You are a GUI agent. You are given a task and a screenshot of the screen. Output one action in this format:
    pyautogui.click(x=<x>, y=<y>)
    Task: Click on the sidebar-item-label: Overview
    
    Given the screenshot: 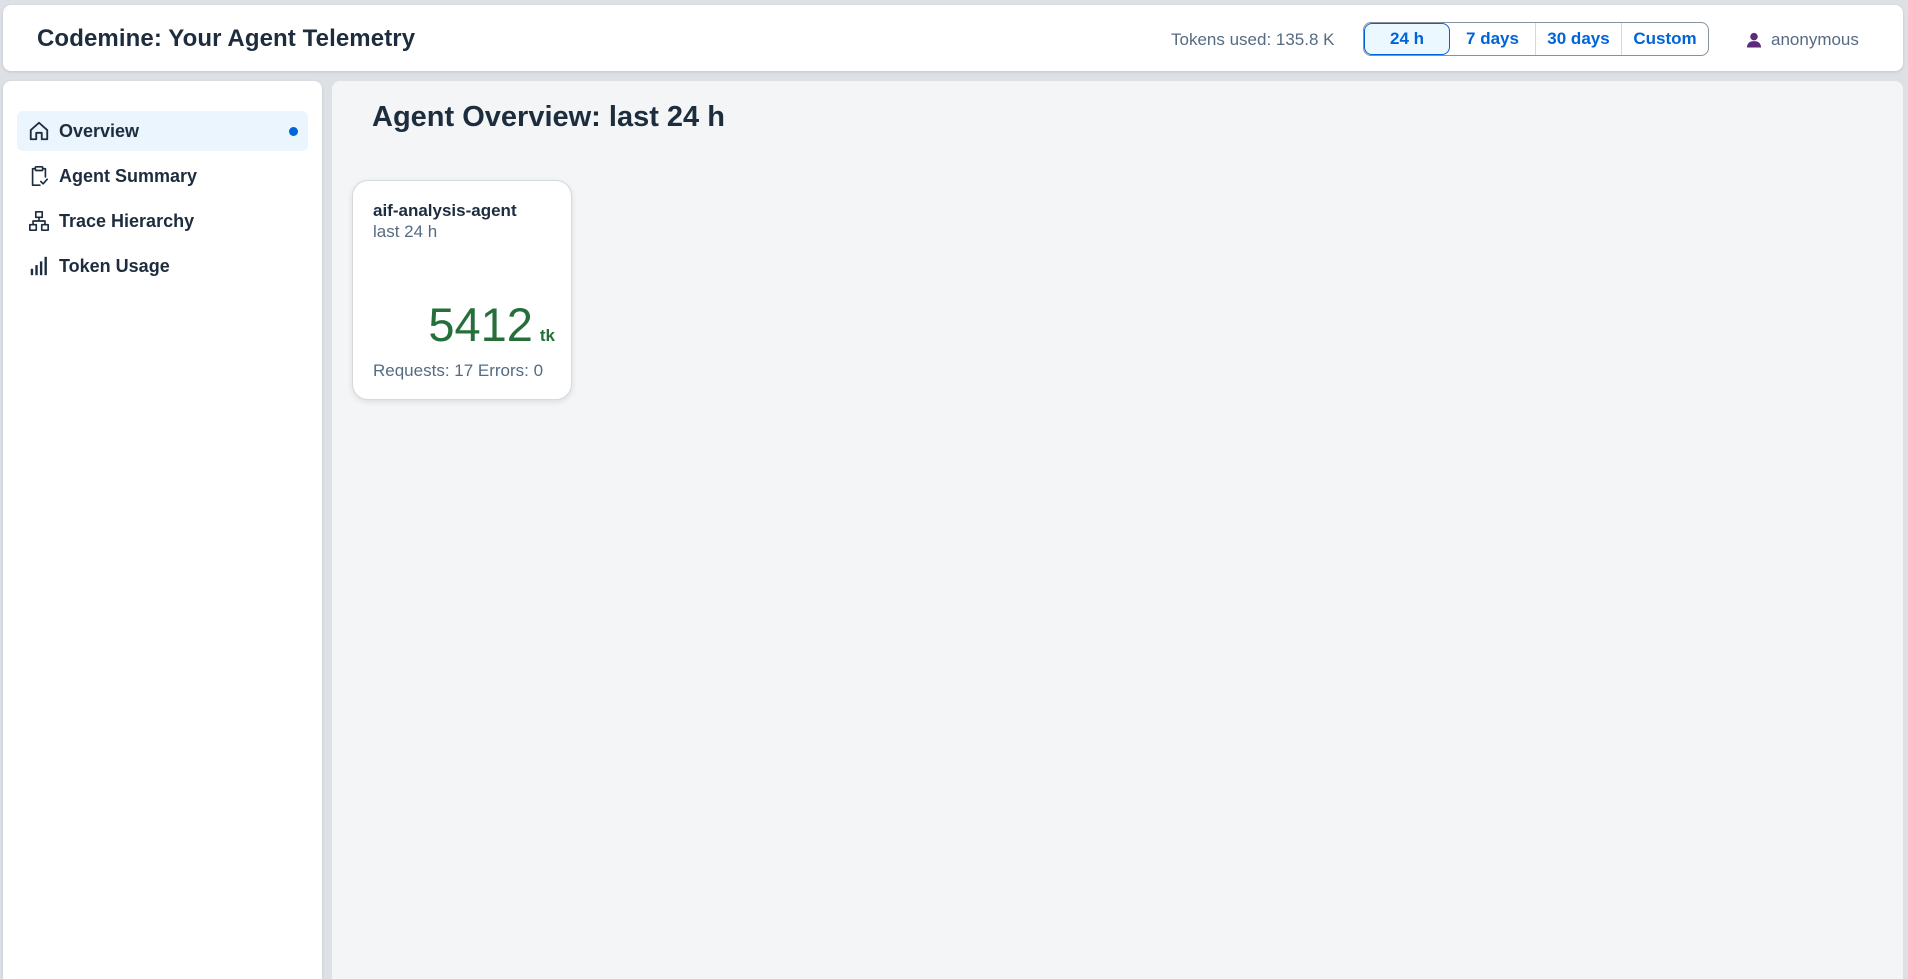 What is the action you would take?
    pyautogui.click(x=99, y=130)
    